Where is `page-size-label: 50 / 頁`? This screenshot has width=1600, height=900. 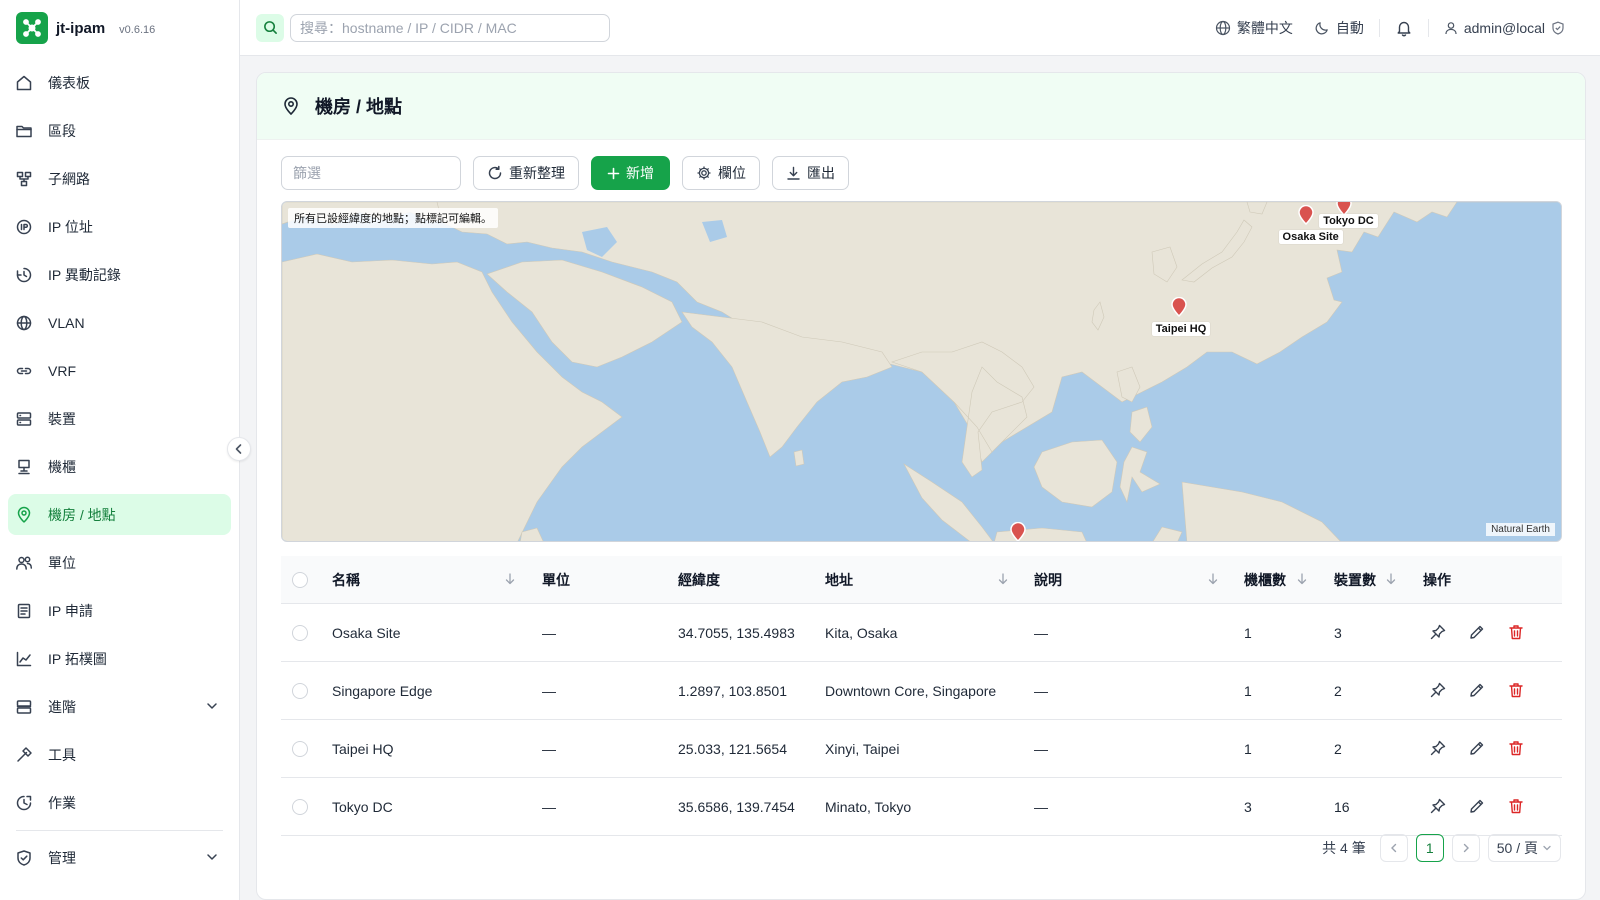 page-size-label: 50 / 頁 is located at coordinates (1517, 848).